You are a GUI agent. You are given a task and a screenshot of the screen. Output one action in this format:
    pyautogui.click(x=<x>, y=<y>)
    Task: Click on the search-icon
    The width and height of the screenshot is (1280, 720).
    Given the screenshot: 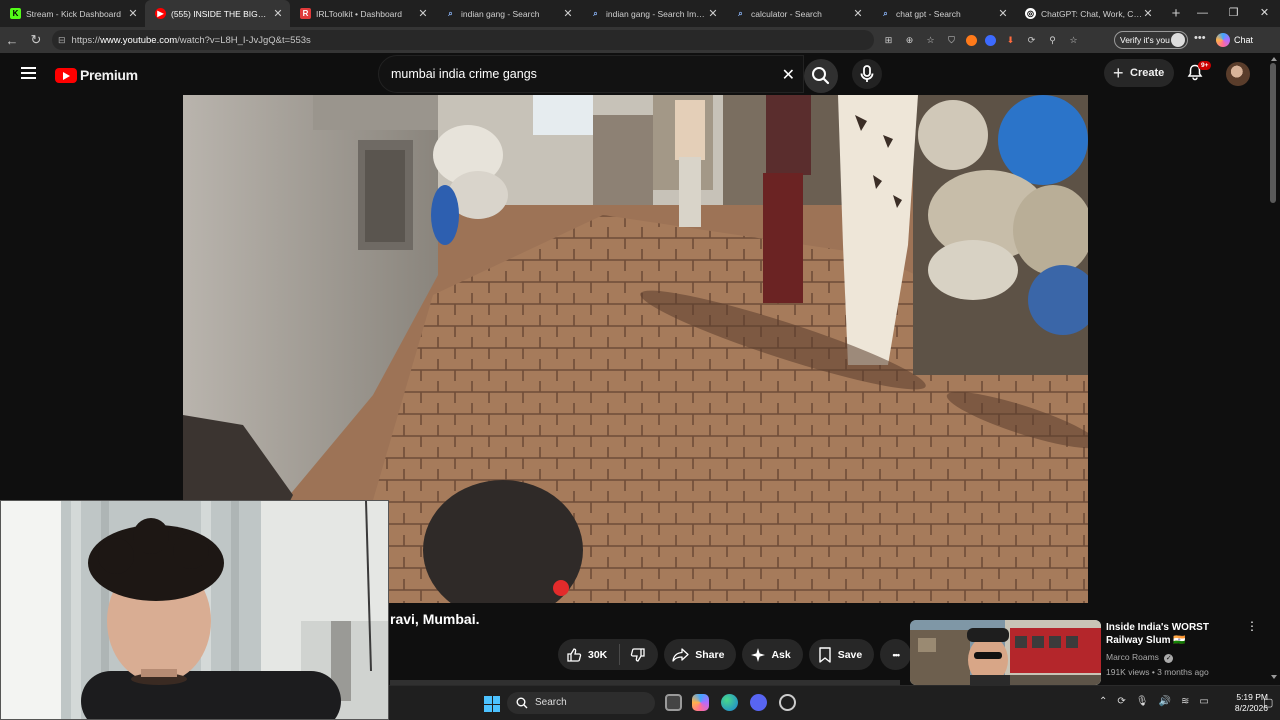 What is the action you would take?
    pyautogui.click(x=821, y=76)
    